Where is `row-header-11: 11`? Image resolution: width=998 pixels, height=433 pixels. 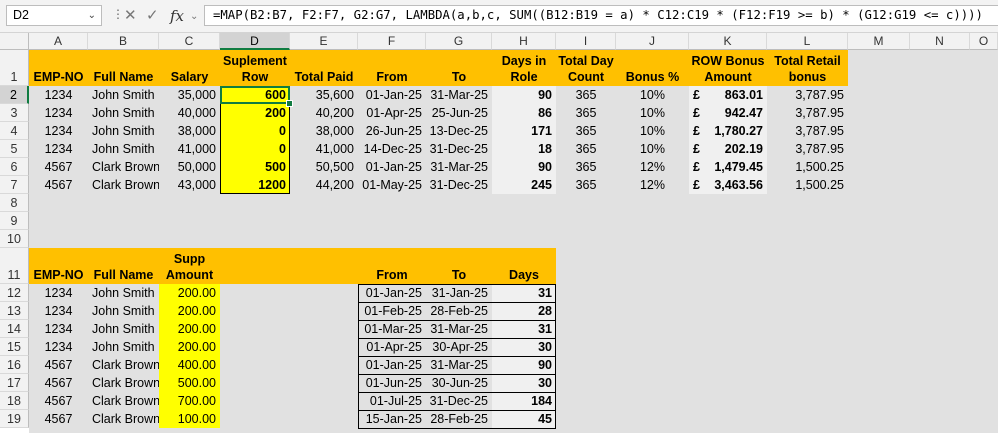
row-header-11: 11 is located at coordinates (14, 266).